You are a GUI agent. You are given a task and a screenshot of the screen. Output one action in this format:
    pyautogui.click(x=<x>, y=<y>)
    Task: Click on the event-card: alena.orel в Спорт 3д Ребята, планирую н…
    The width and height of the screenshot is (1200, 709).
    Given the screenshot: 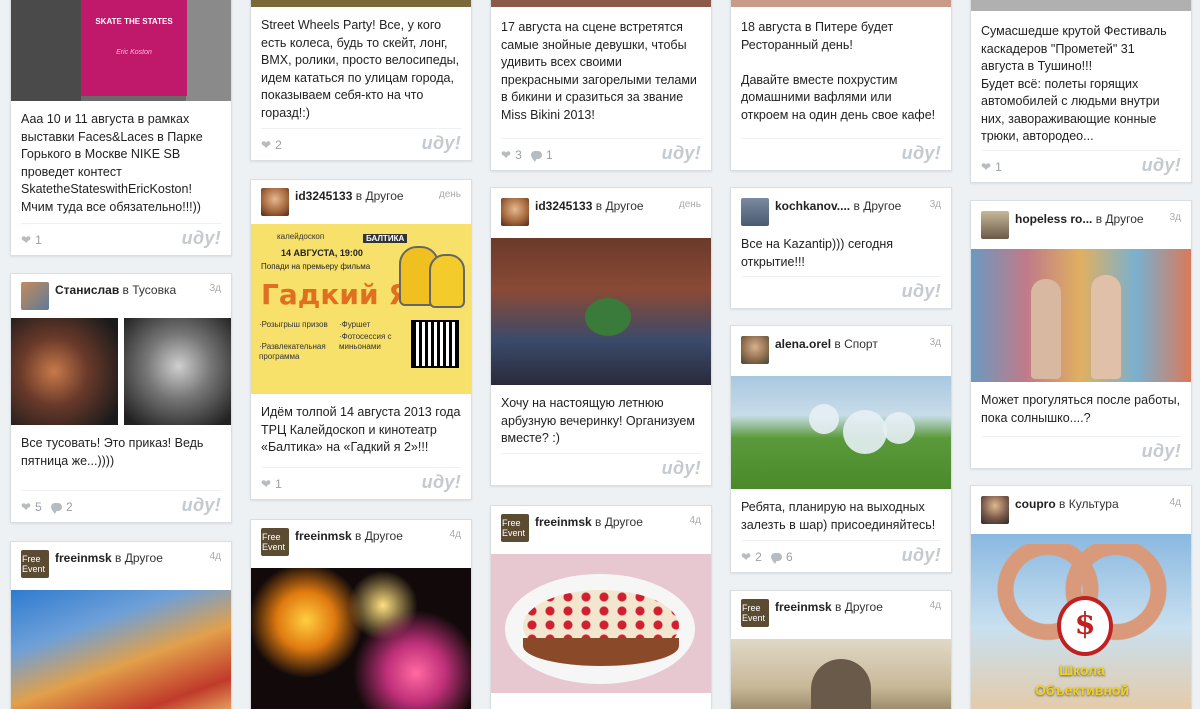 What is the action you would take?
    pyautogui.click(x=841, y=449)
    